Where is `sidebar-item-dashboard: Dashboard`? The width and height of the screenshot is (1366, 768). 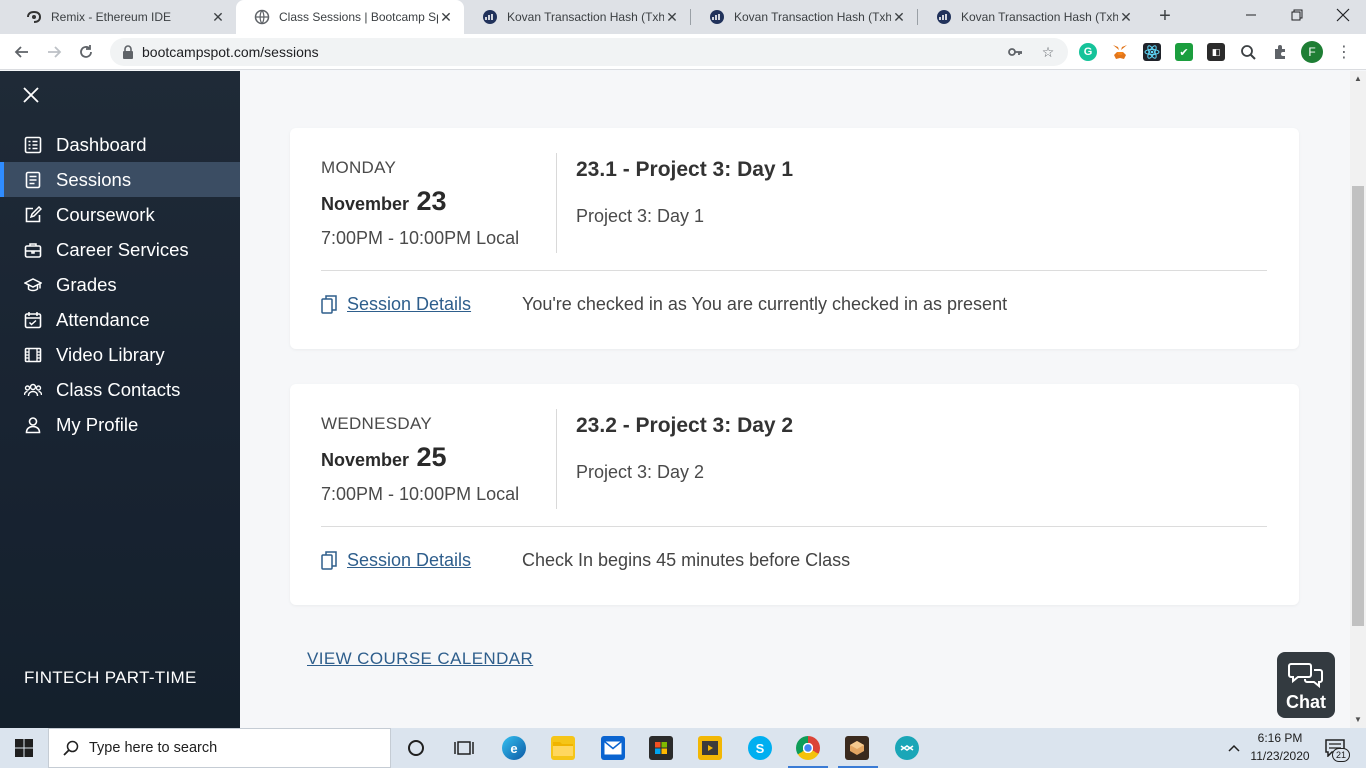
sidebar-item-dashboard: Dashboard is located at coordinates (120, 144).